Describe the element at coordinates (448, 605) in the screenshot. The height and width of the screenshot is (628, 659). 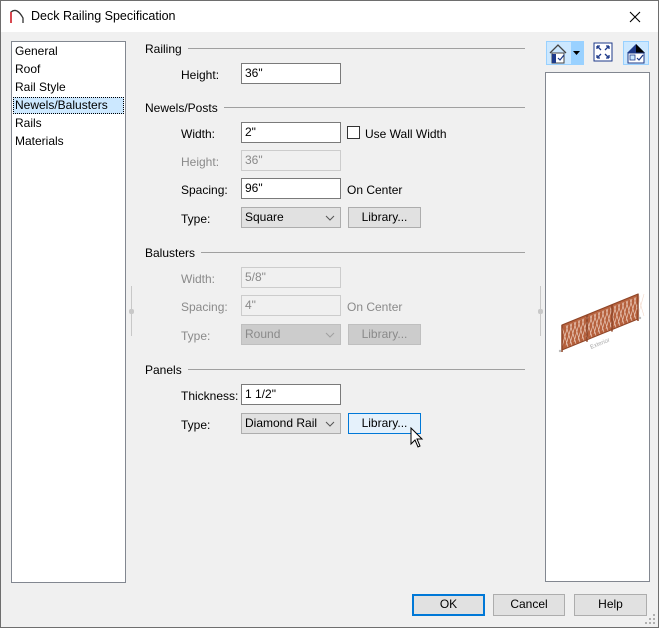
I see `ok-button: OK` at that location.